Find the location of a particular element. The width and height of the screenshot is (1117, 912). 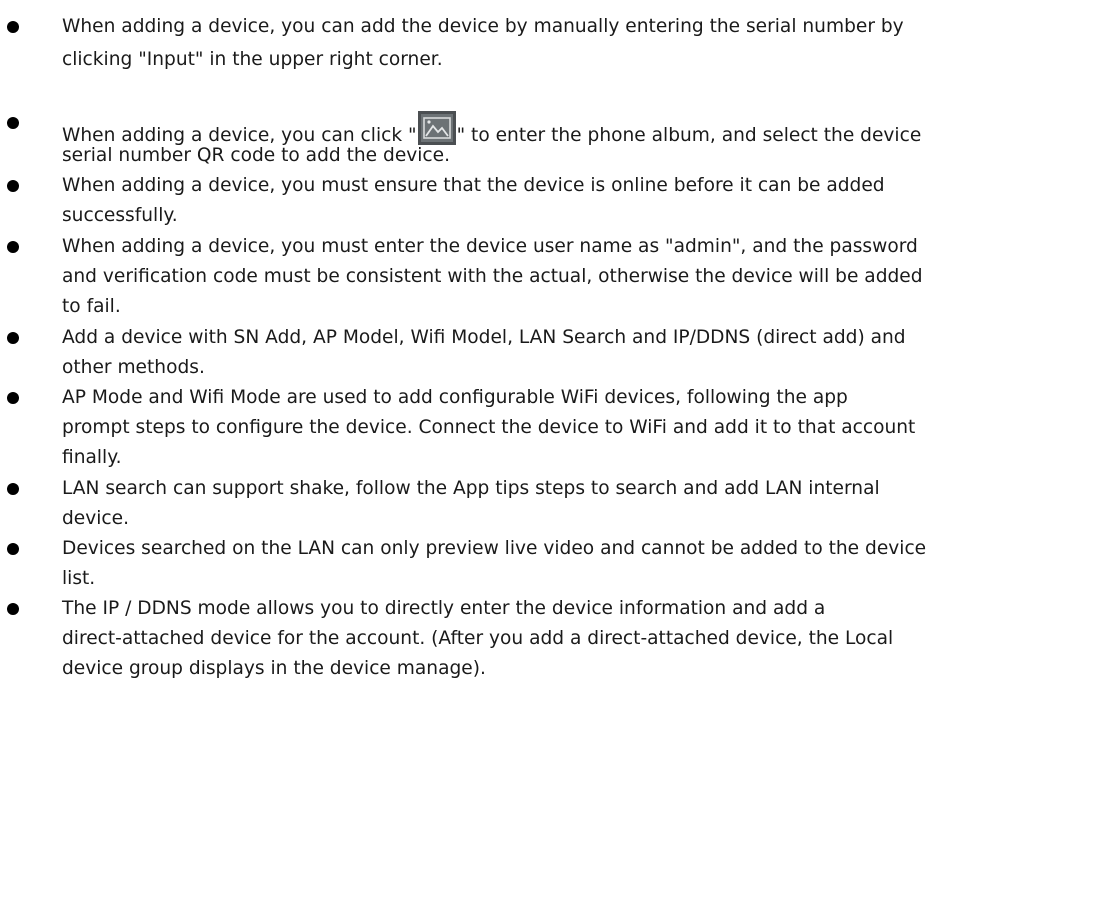

bullet-text-line: to fail. is located at coordinates (91, 306).